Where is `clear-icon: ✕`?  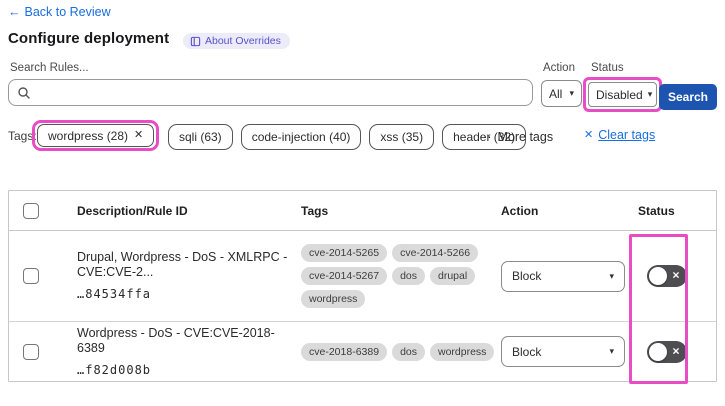
clear-icon: ✕ is located at coordinates (589, 134).